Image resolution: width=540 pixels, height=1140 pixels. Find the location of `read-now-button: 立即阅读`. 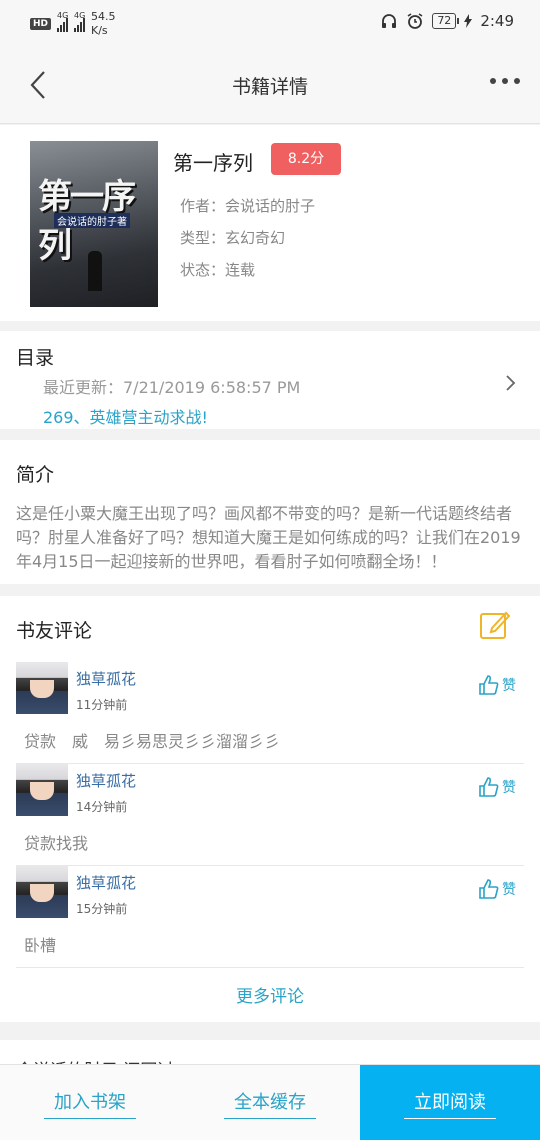

read-now-button: 立即阅读 is located at coordinates (450, 1102).